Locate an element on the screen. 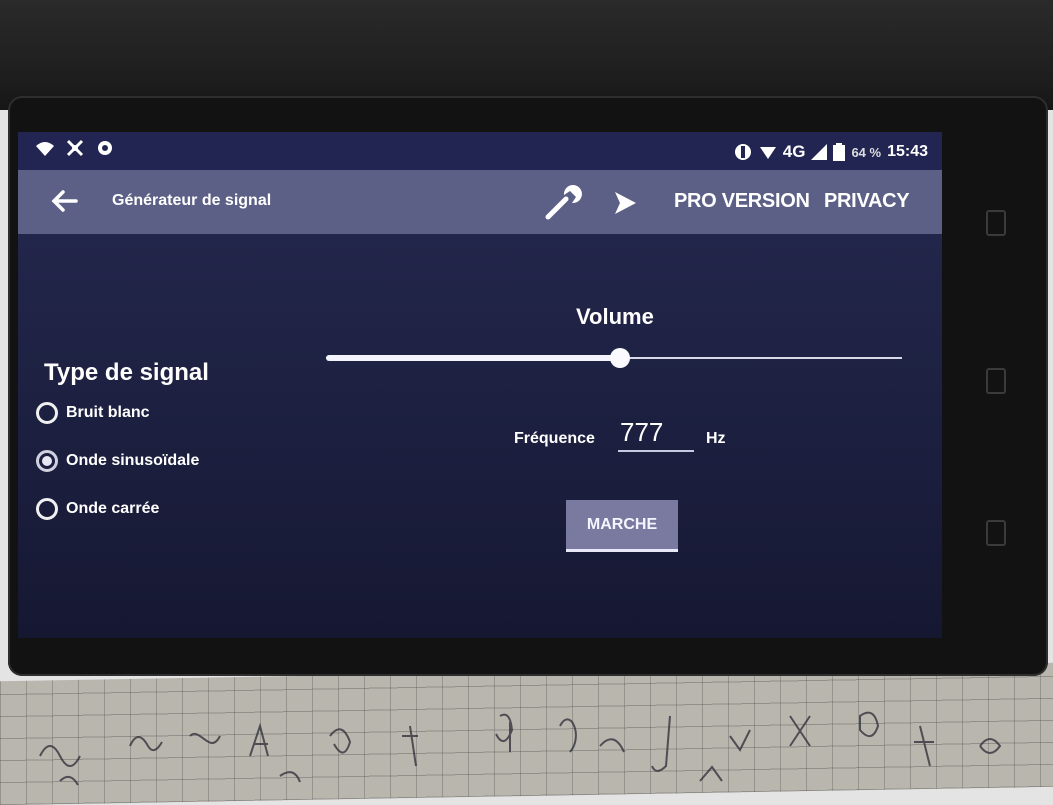 This screenshot has width=1053, height=805. back-key-icon is located at coordinates (996, 223).